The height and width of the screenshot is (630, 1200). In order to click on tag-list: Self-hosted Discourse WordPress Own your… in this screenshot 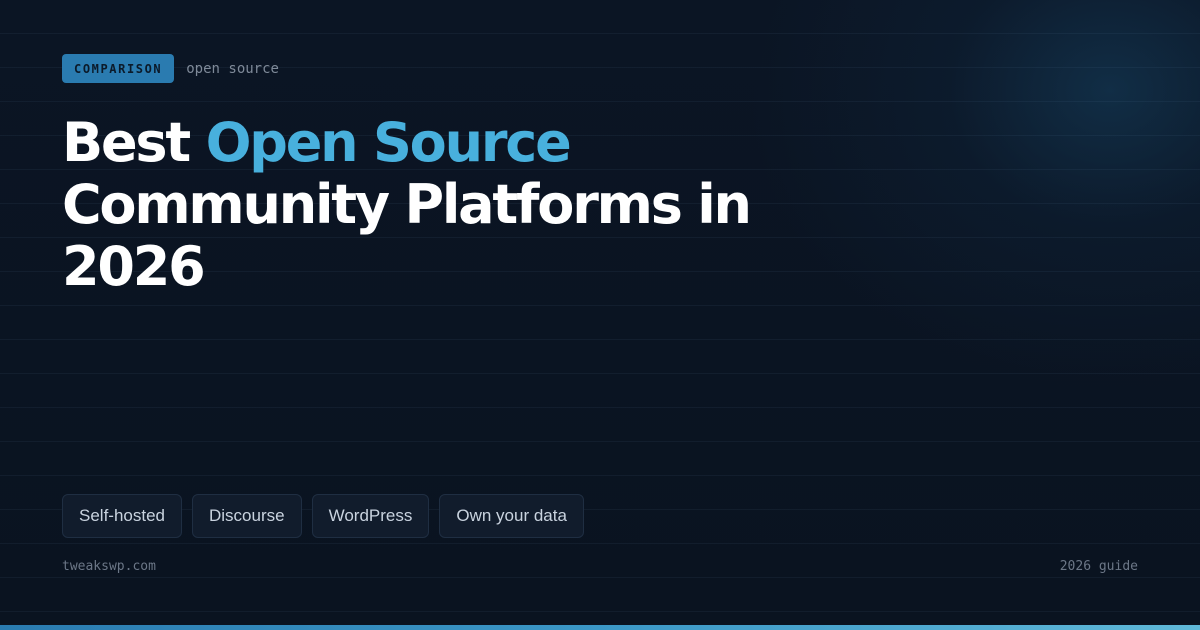, I will do `click(323, 516)`.